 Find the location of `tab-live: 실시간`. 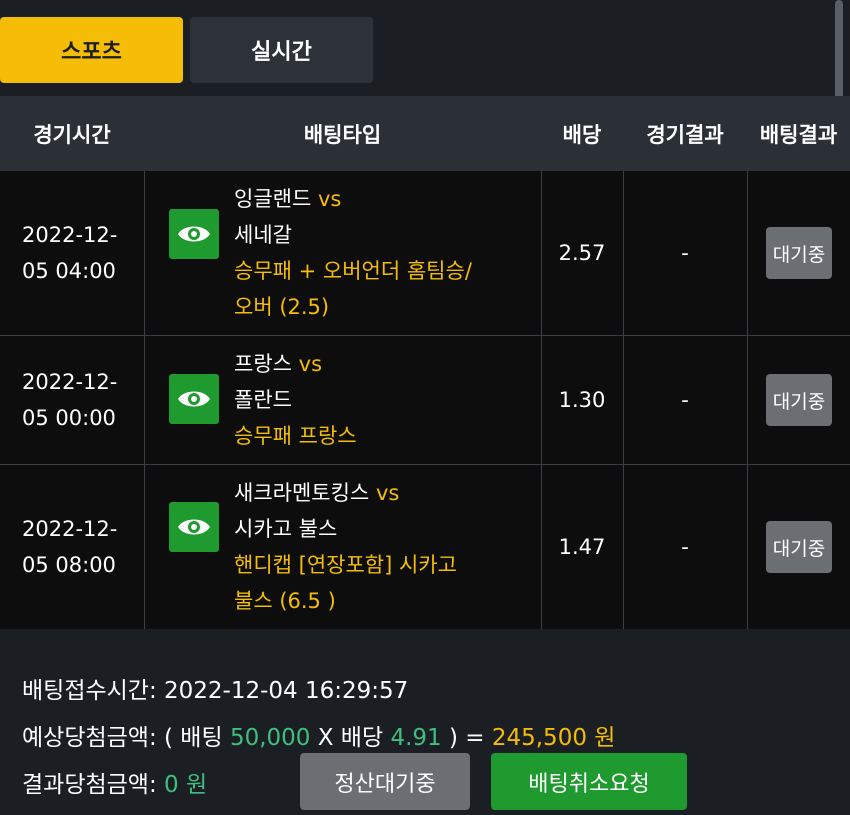

tab-live: 실시간 is located at coordinates (281, 50).